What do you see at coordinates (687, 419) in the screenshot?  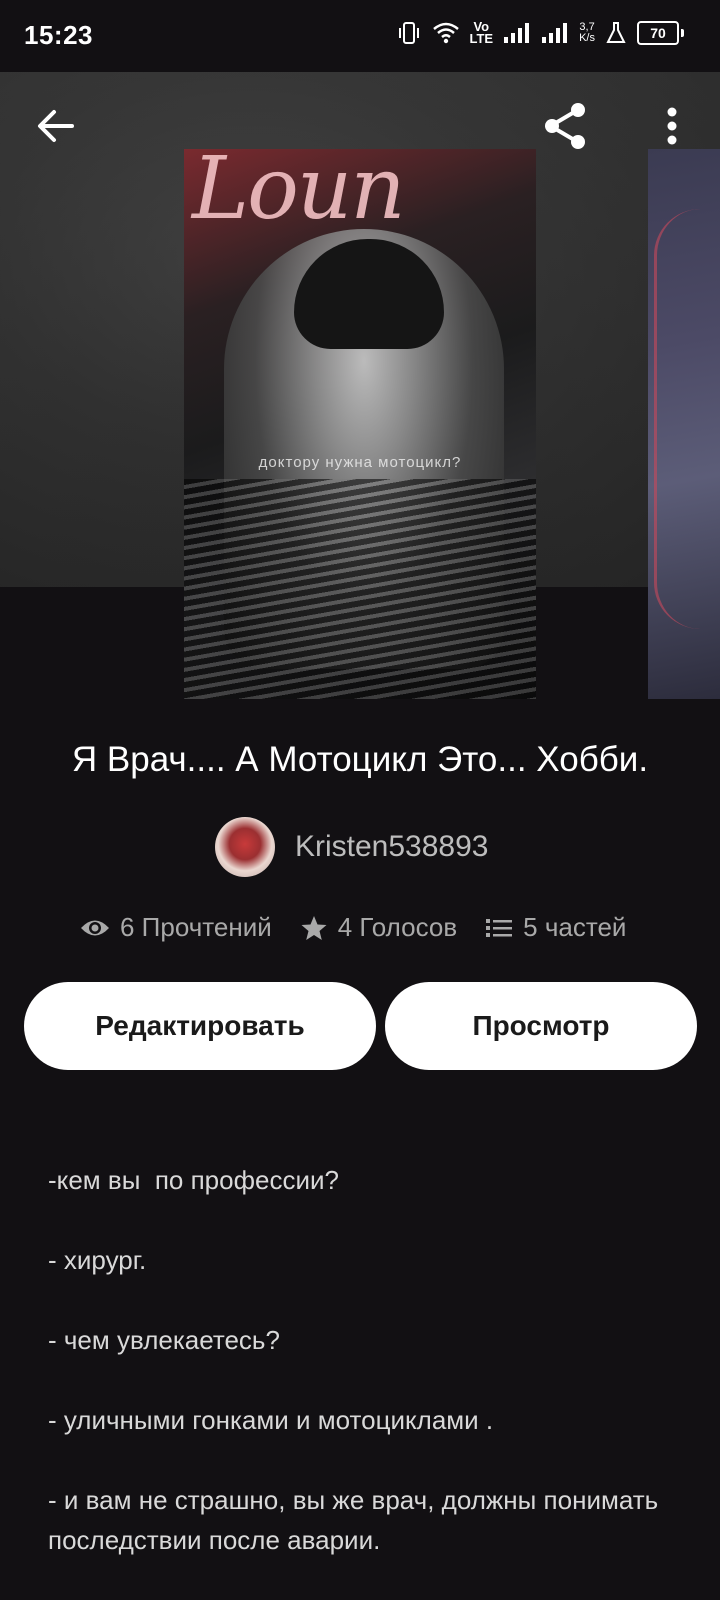 I see `cover-decoration` at bounding box center [687, 419].